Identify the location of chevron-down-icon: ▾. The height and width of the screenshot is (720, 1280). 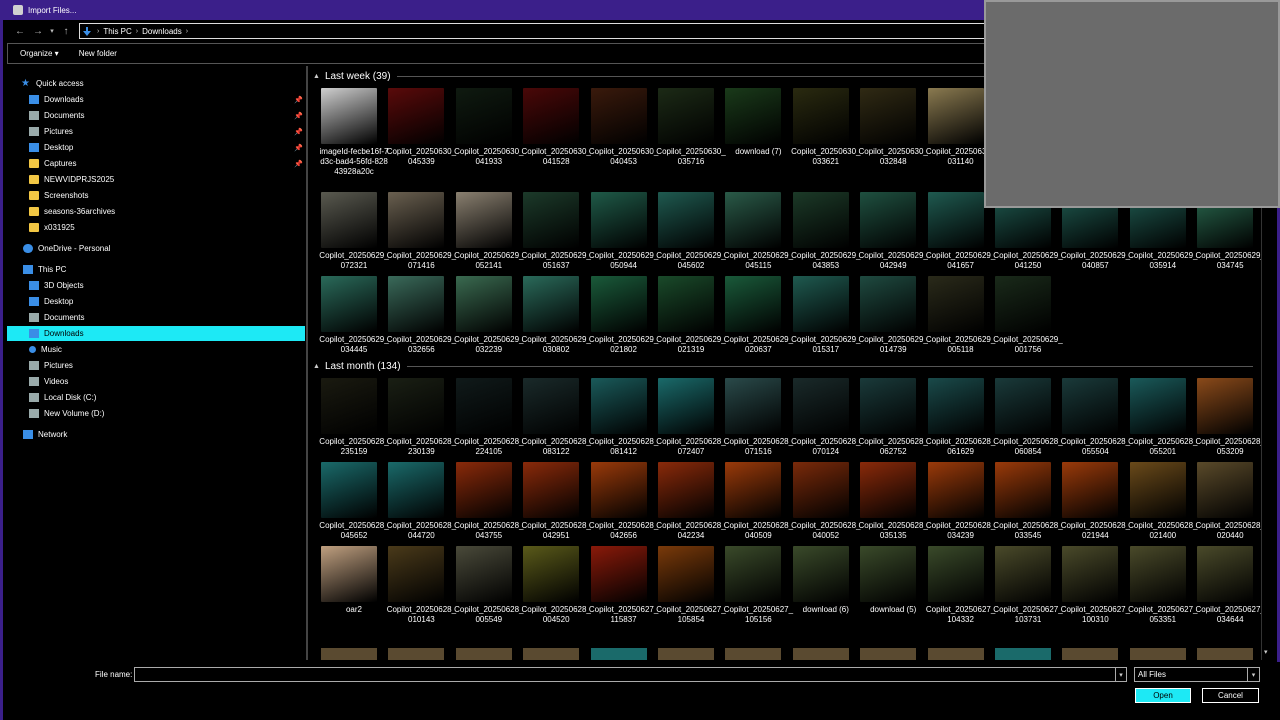
(1253, 674).